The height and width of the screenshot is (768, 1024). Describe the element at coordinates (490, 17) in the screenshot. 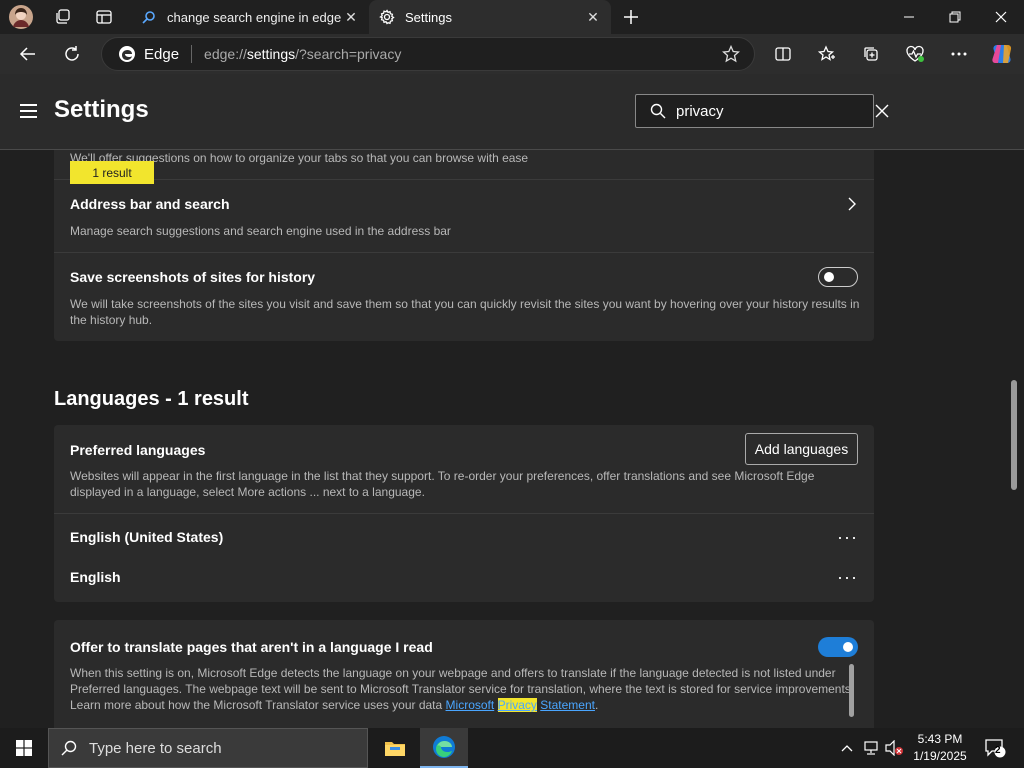

I see `tab-settings: Settings ✕` at that location.